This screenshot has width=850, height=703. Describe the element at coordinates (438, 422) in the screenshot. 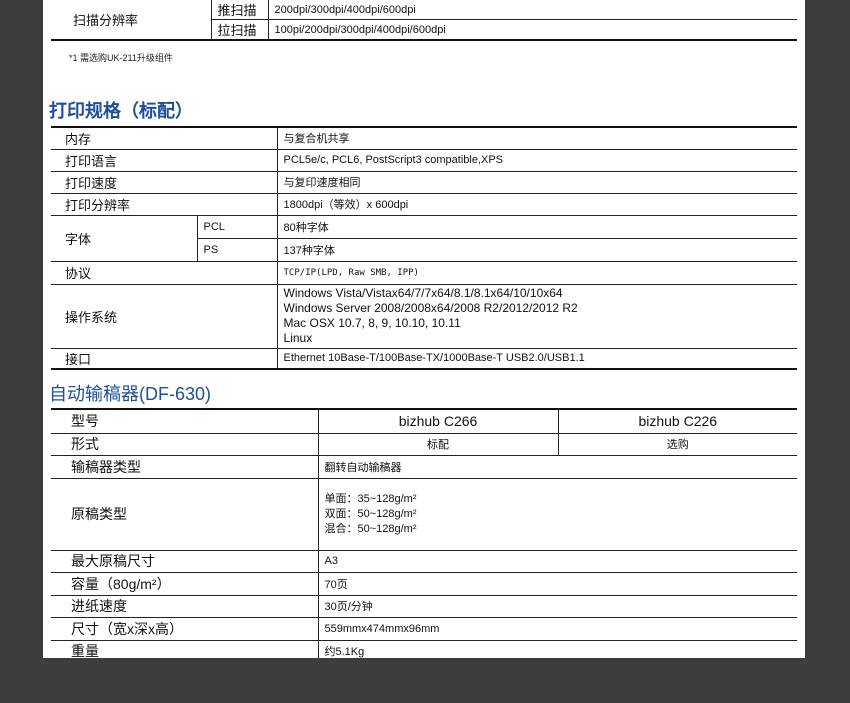

I see `model-c266: bizhub C266` at that location.